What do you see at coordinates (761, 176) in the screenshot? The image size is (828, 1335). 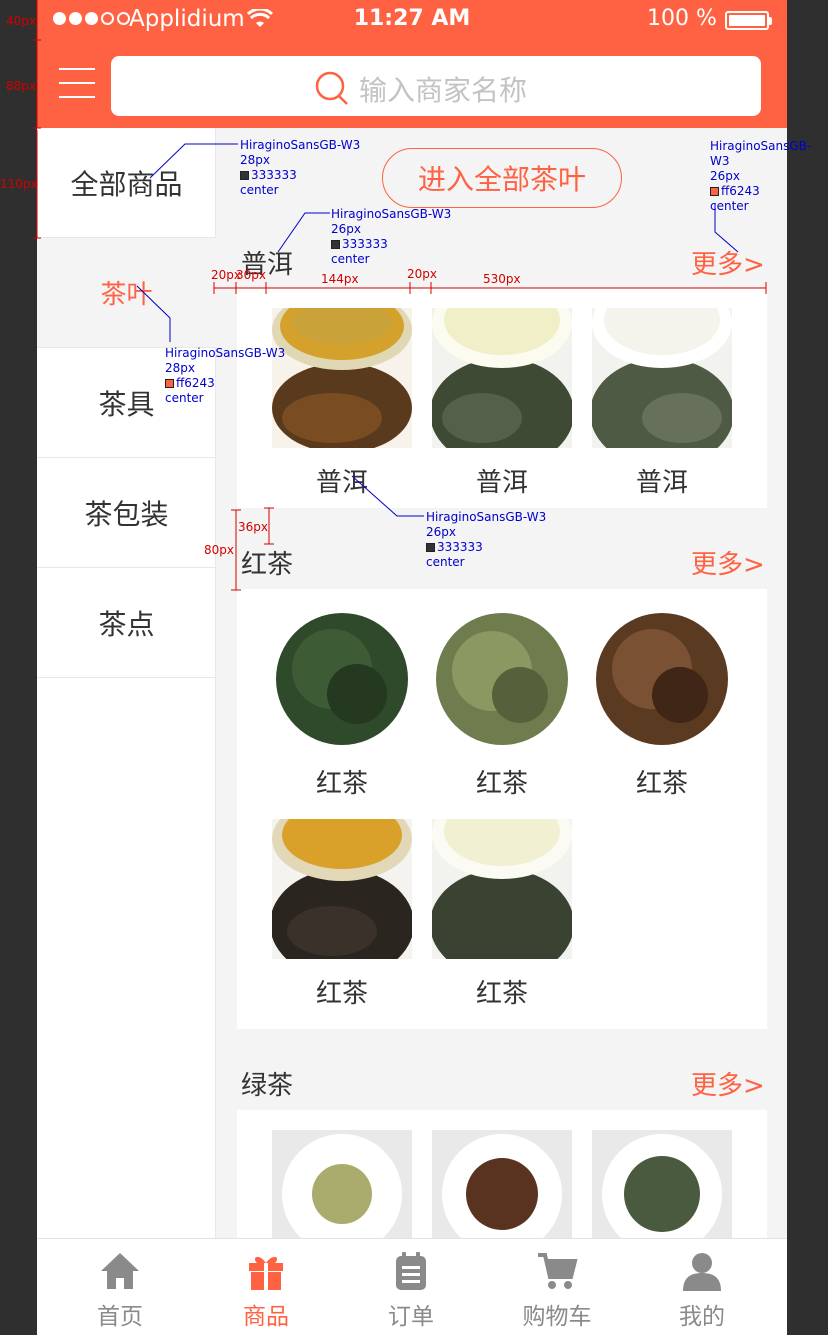 I see `spec-annotation: HiraginoSansGB-W3 26px ff6243 center` at bounding box center [761, 176].